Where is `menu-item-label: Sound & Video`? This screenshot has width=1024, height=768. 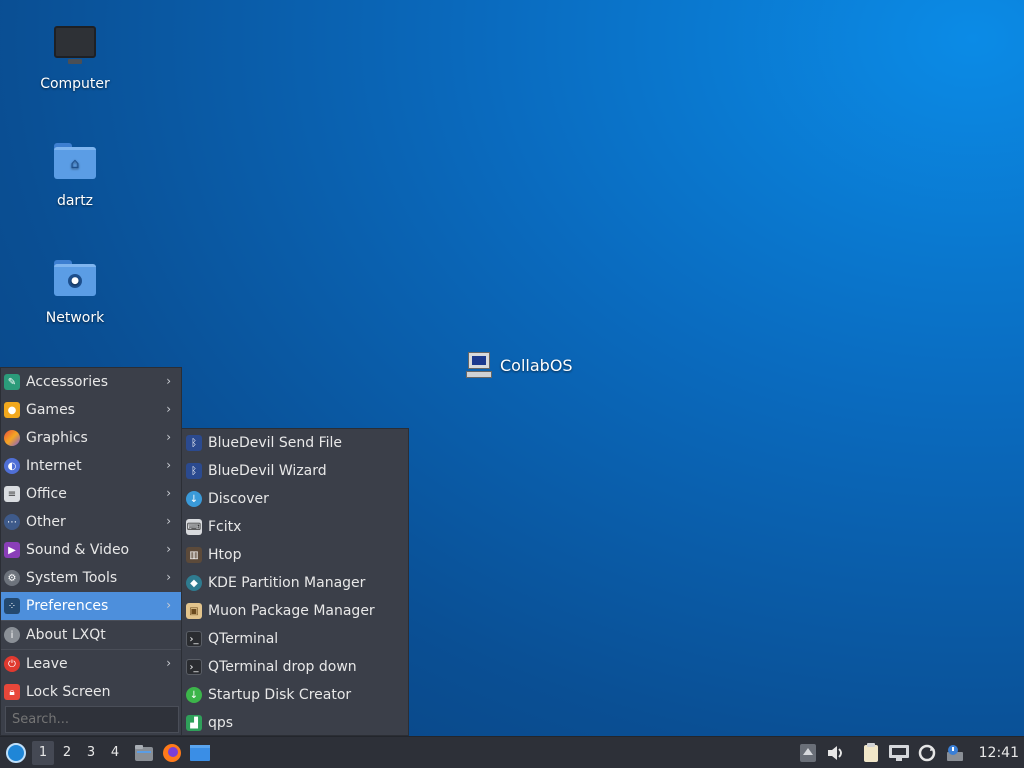
menu-item-label: Sound & Video is located at coordinates (78, 550).